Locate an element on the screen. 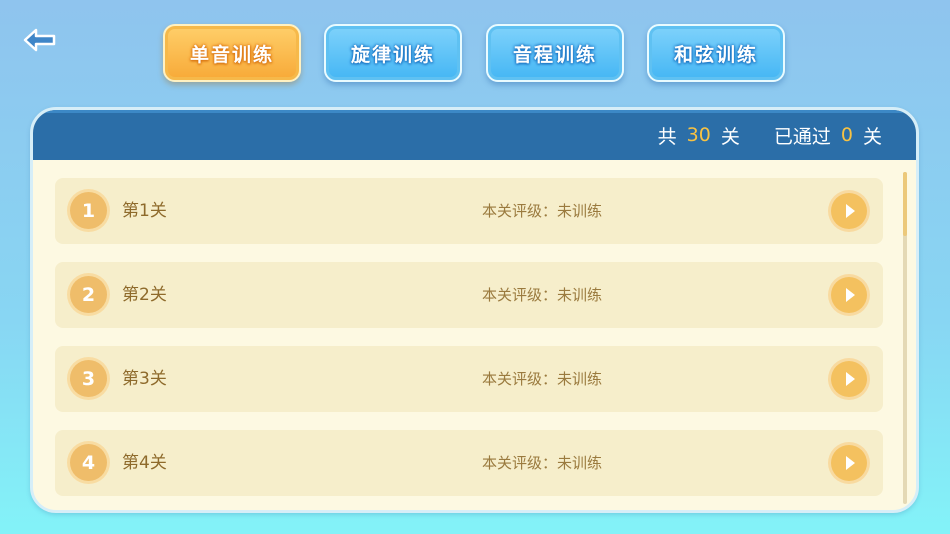  total-suffix: 关 is located at coordinates (730, 136).